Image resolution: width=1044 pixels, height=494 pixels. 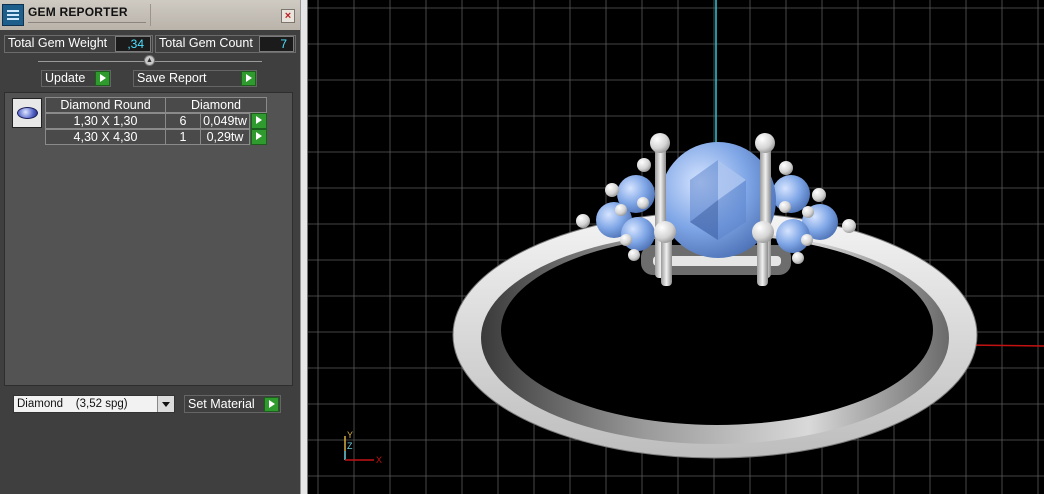 I want to click on axis-gizmo-icon: Y Z X, so click(x=363, y=447).